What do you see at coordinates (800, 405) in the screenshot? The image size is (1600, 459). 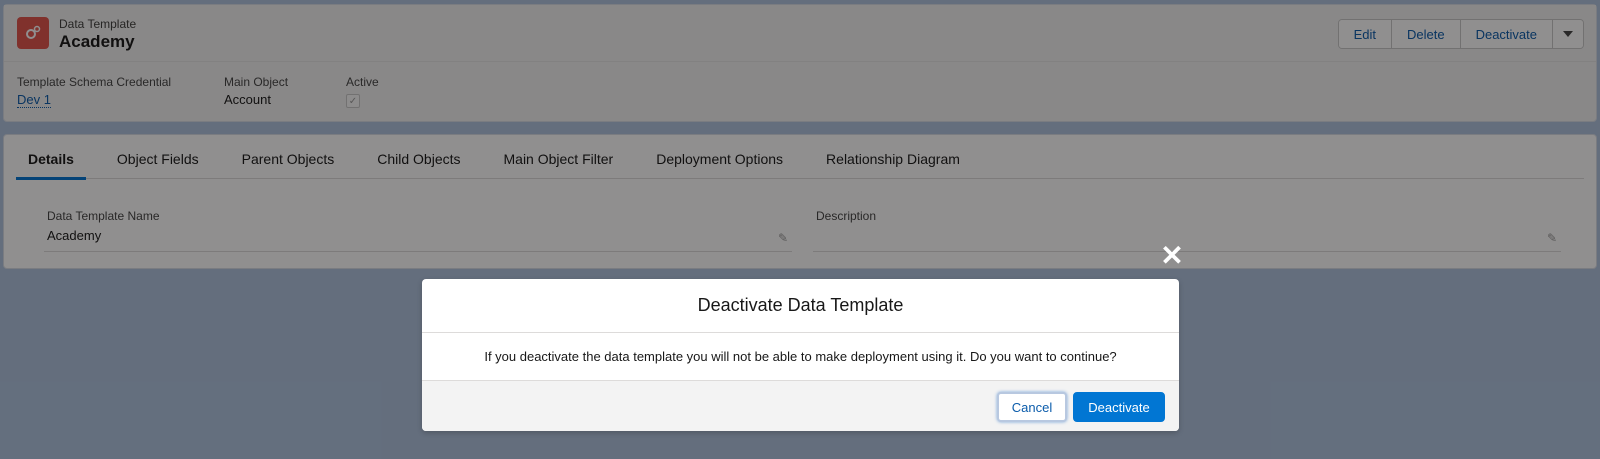 I see `modal-footer: Cancel Deactivate` at bounding box center [800, 405].